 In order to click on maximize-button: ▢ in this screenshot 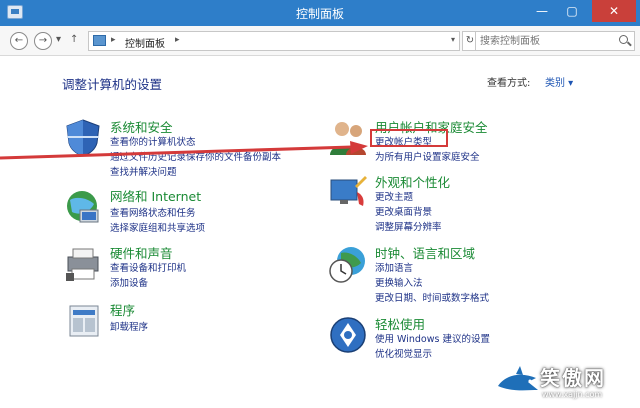, I will do `click(572, 11)`.